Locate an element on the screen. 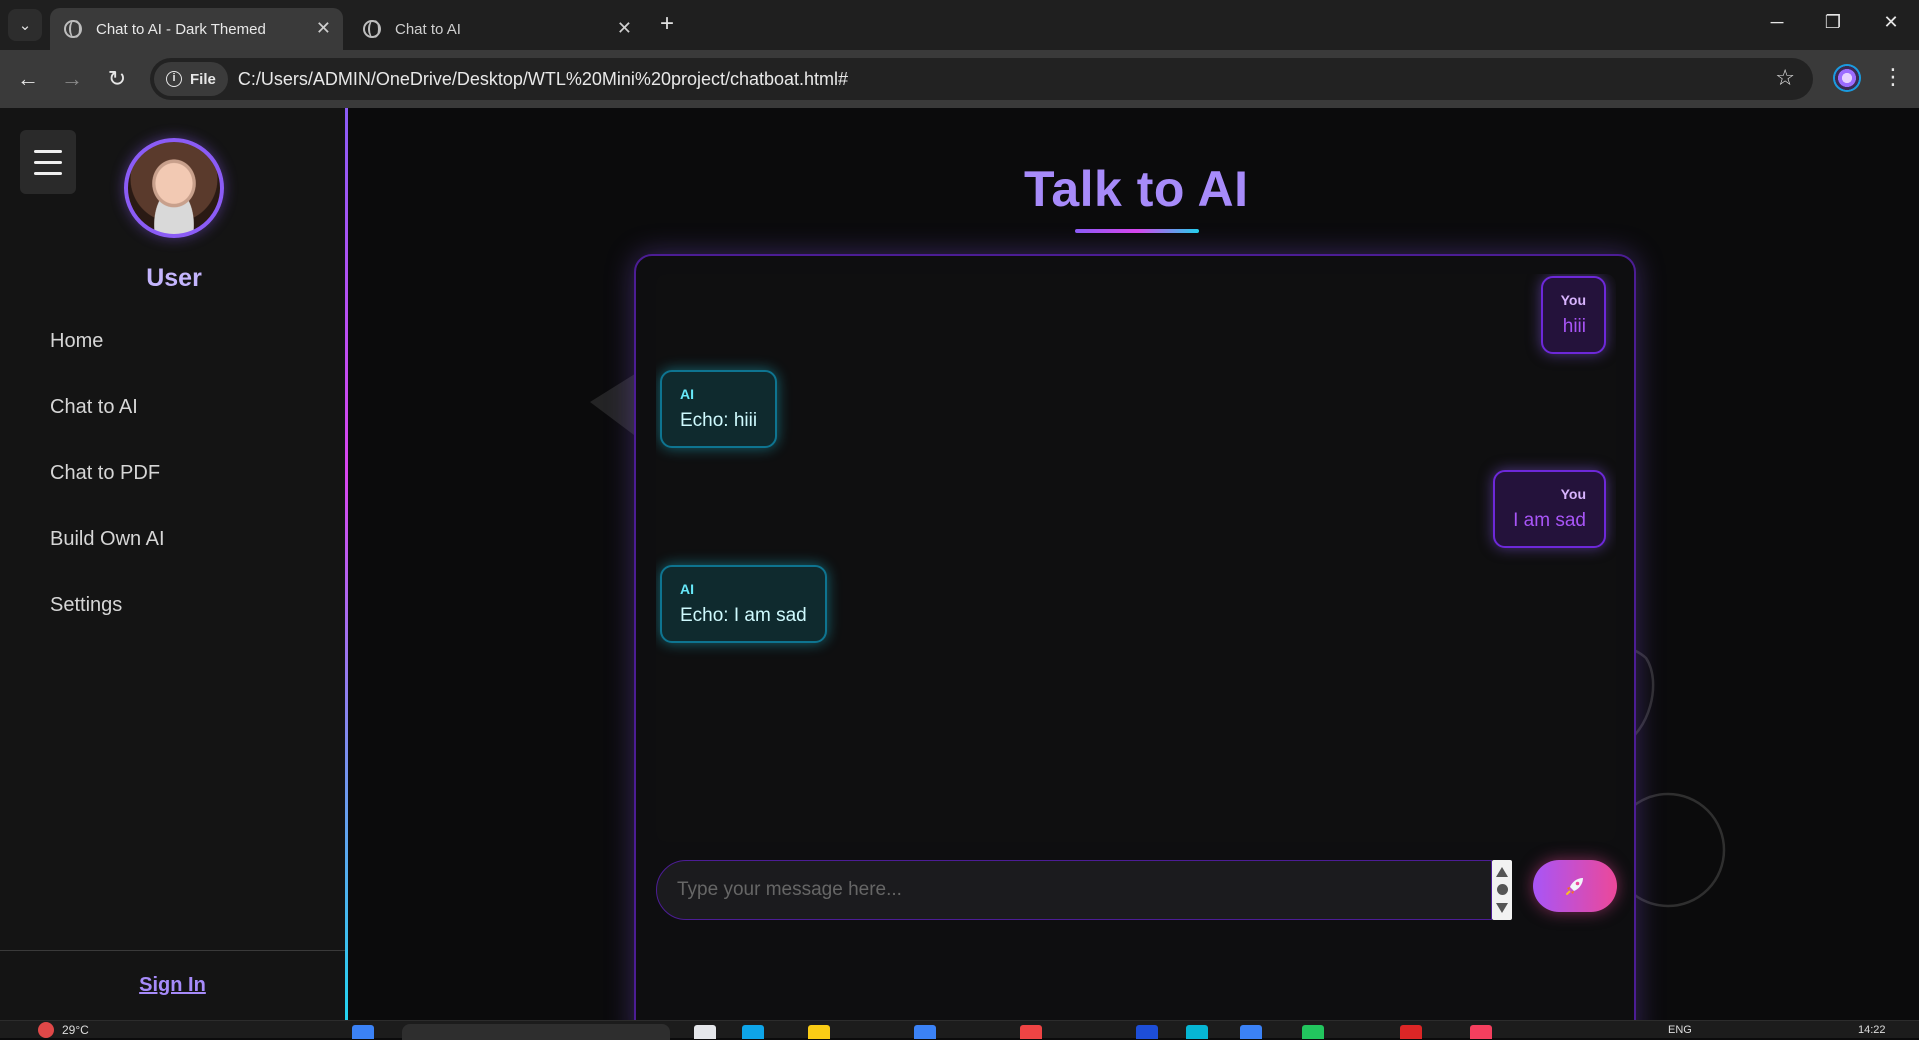  tab-chat: Chat to AI ✕ is located at coordinates (496, 29).